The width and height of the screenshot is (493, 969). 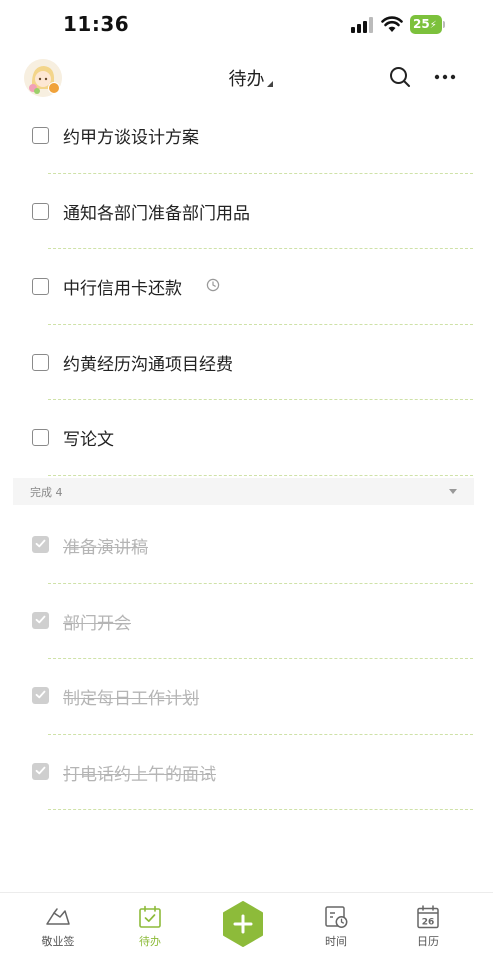 What do you see at coordinates (428, 941) in the screenshot?
I see `tab-label: 日历` at bounding box center [428, 941].